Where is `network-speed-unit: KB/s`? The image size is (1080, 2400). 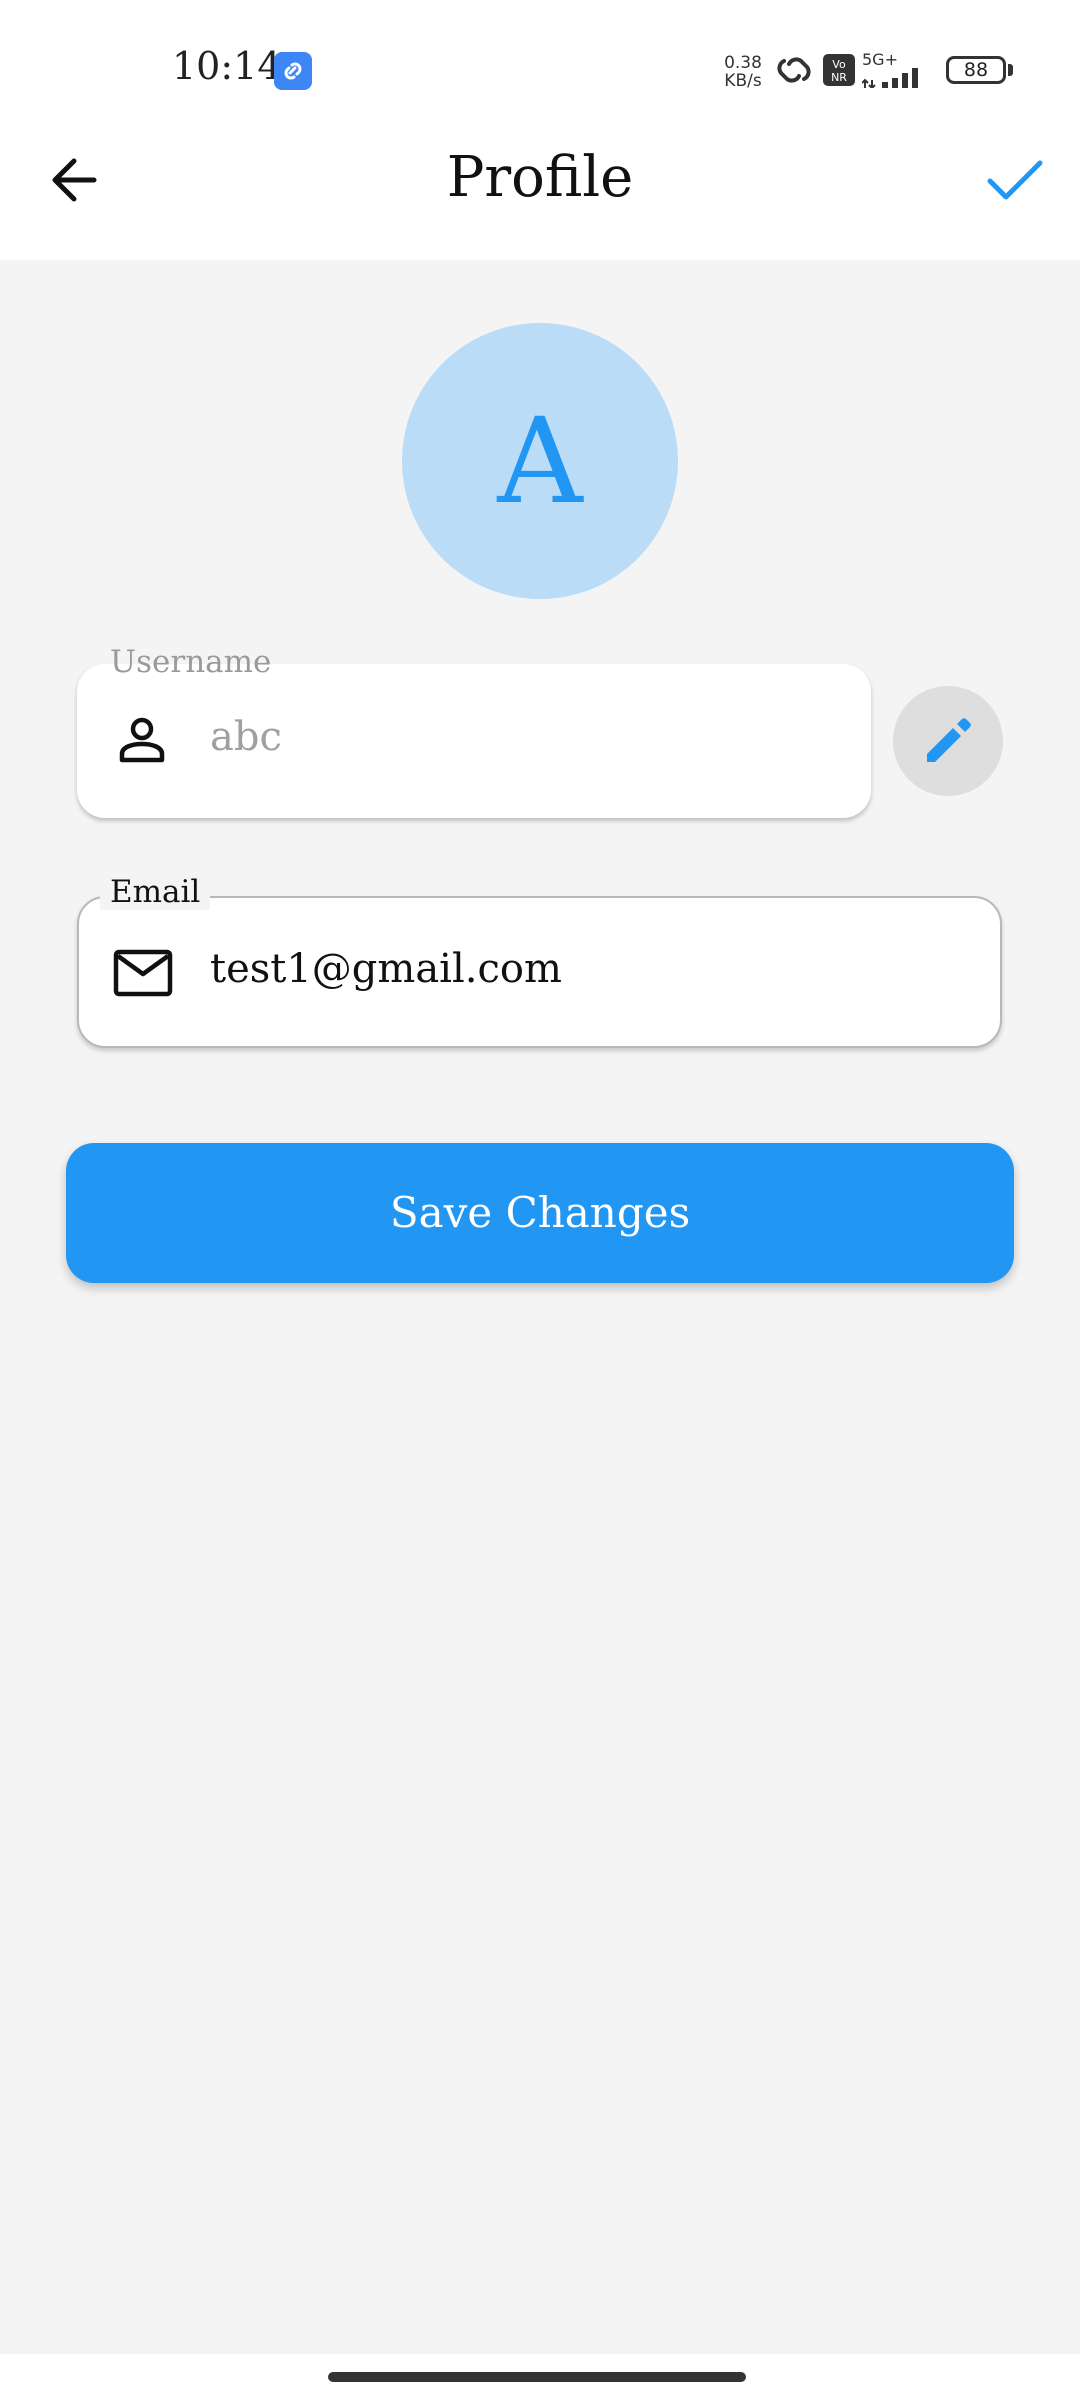
network-speed-unit: KB/s is located at coordinates (743, 81).